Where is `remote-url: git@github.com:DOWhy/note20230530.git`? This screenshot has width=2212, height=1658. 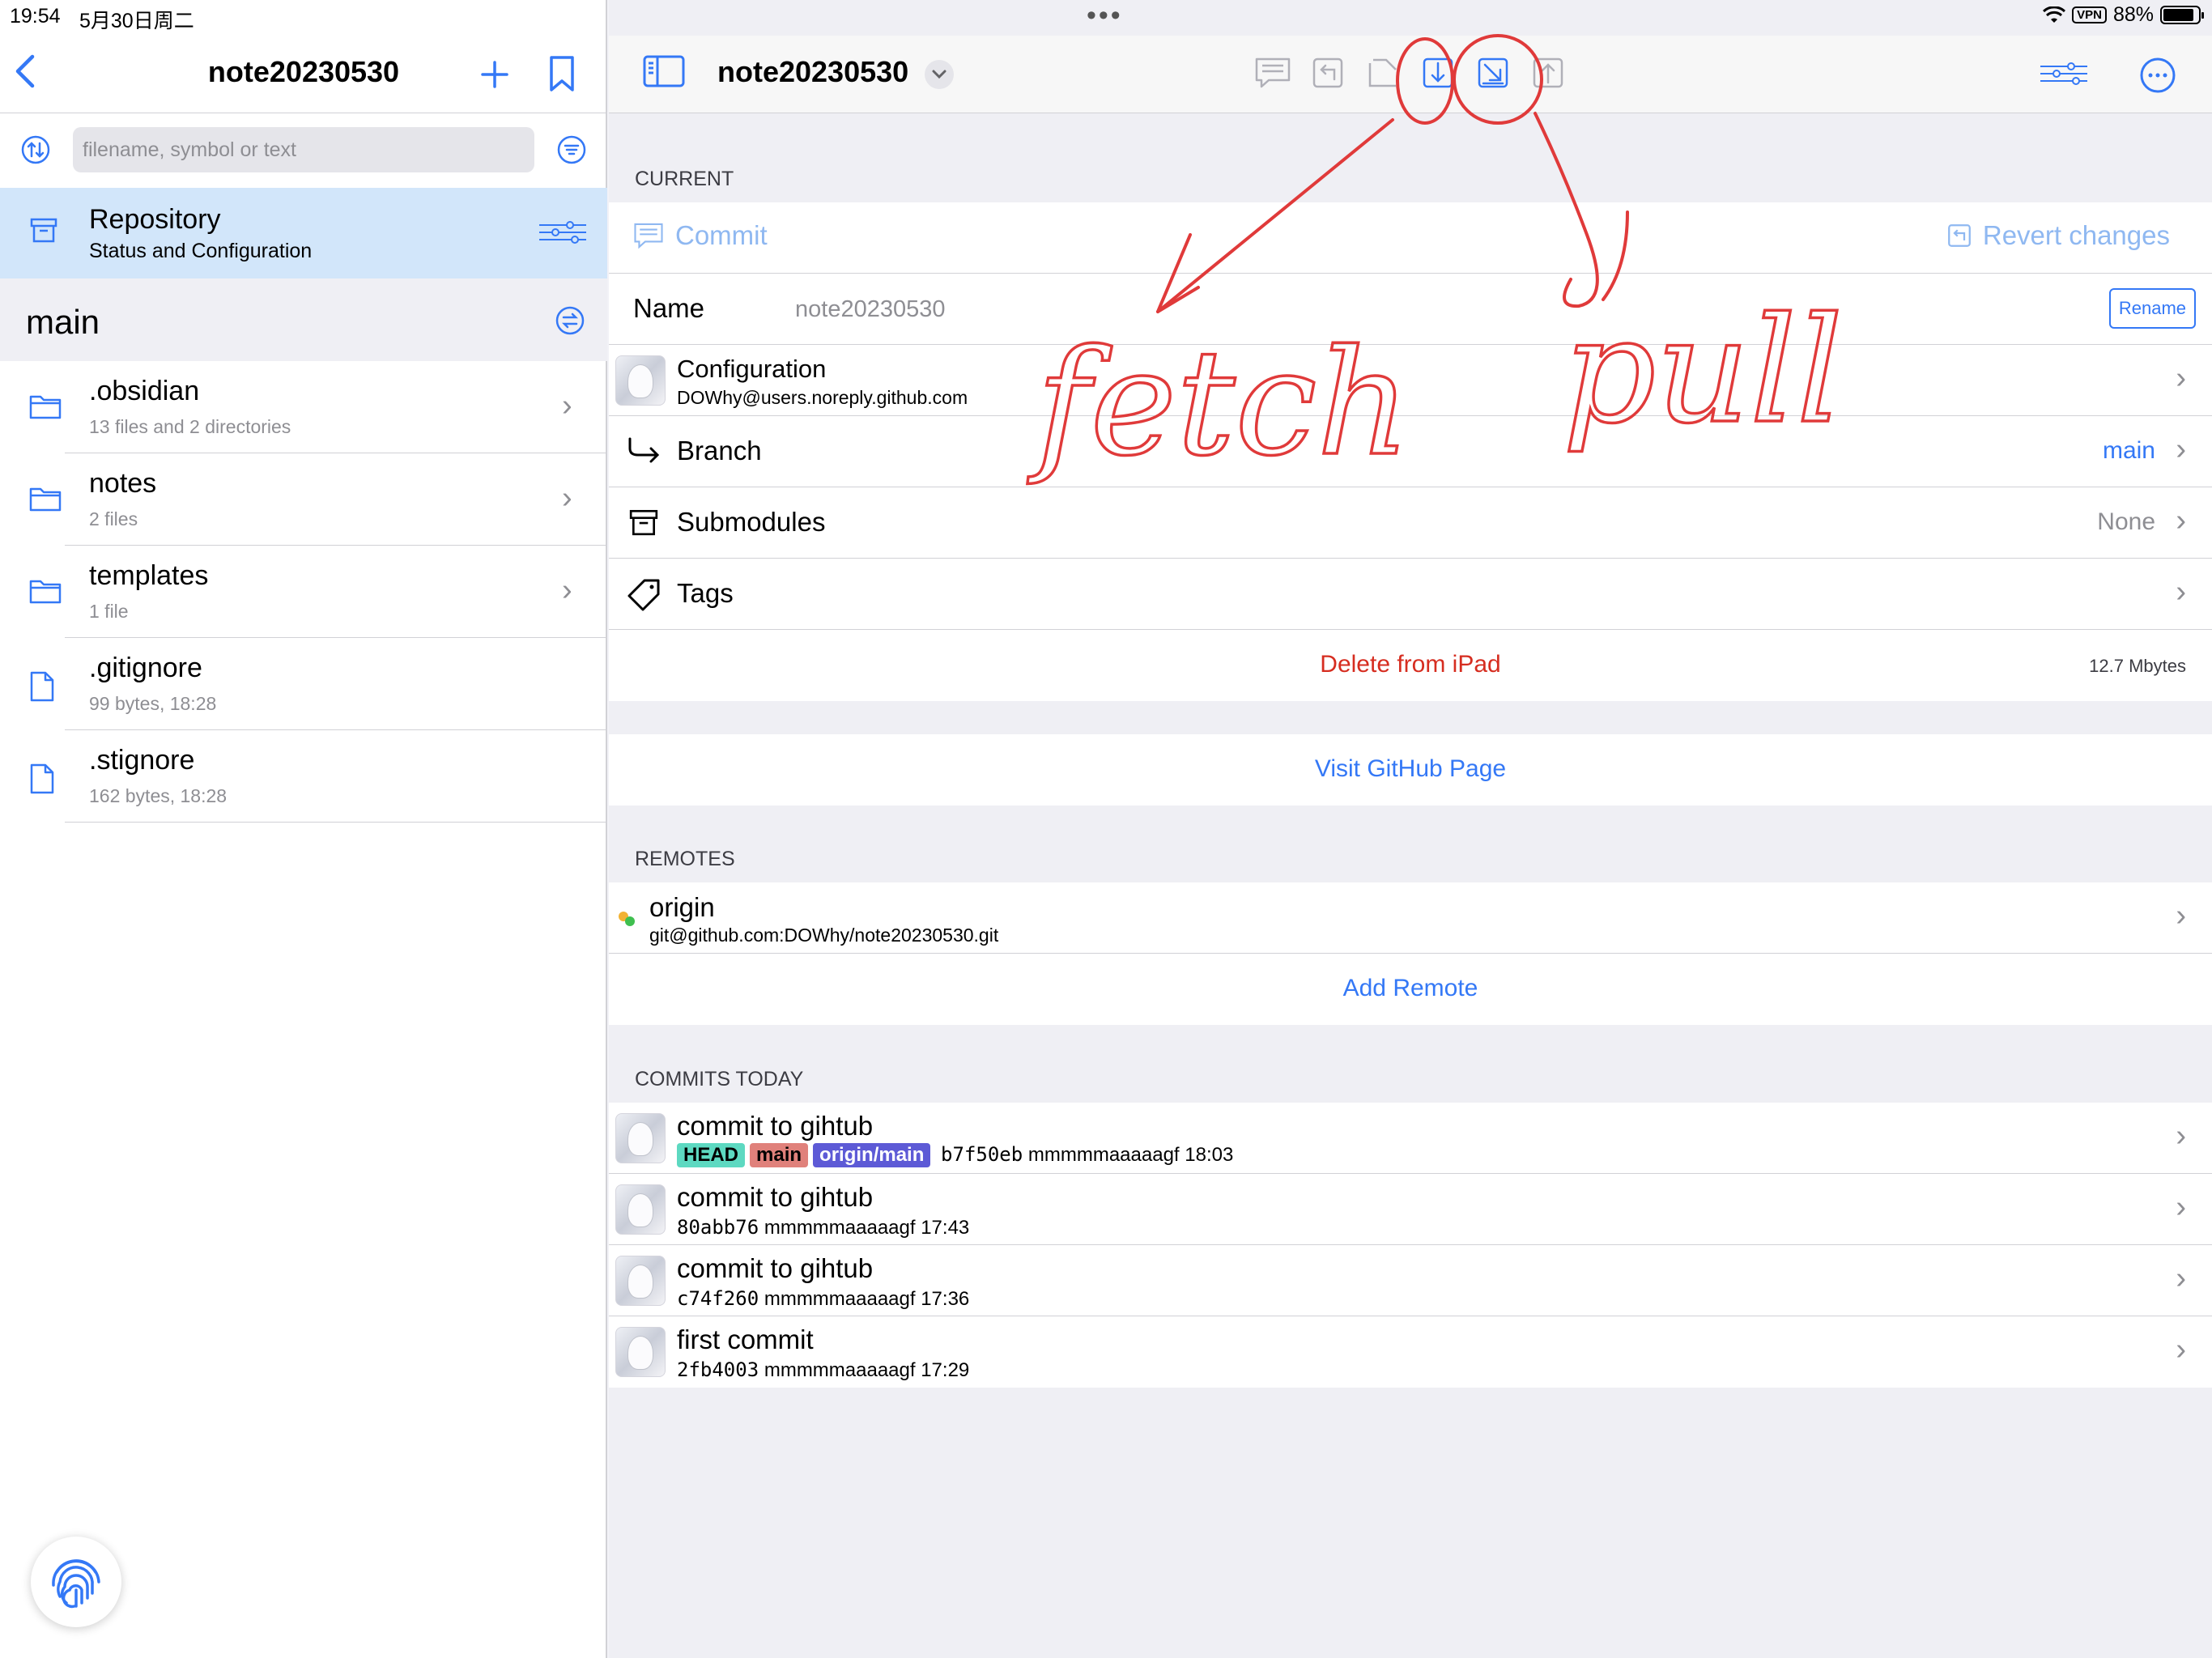
remote-url: git@github.com:DOWhy/note20230530.git is located at coordinates (824, 935).